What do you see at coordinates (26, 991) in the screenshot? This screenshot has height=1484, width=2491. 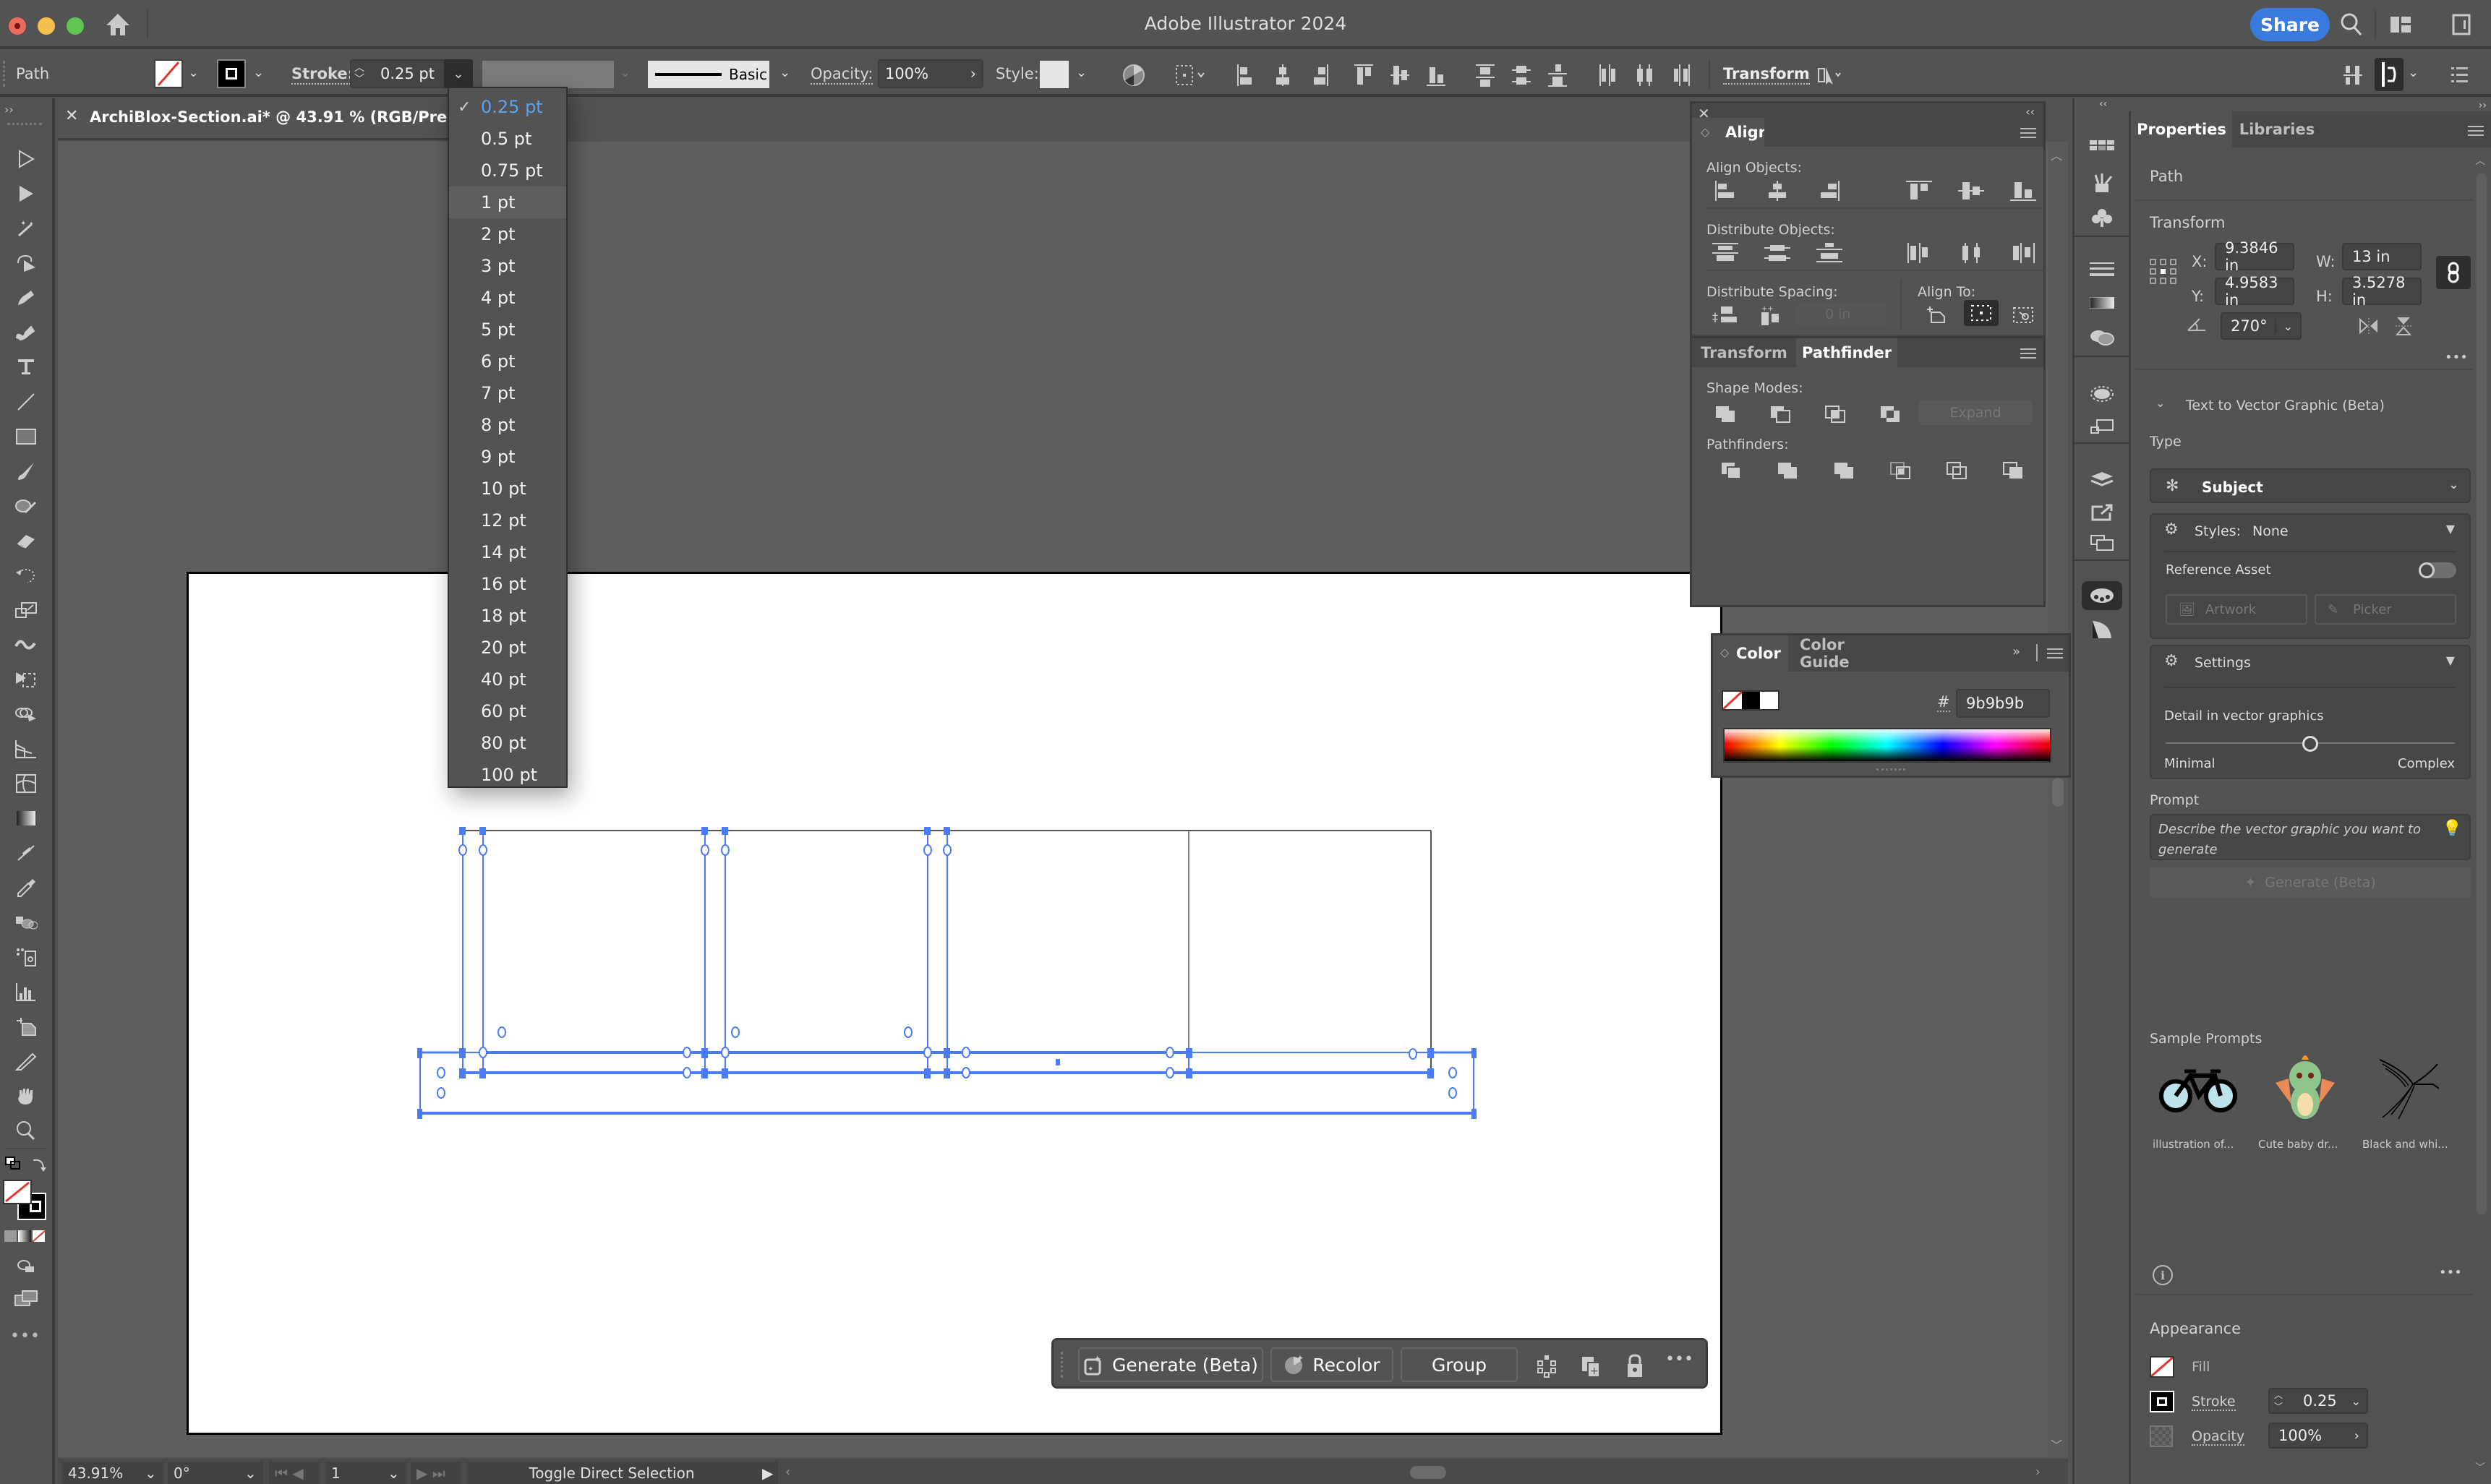 I see `column-graph-tool-icon` at bounding box center [26, 991].